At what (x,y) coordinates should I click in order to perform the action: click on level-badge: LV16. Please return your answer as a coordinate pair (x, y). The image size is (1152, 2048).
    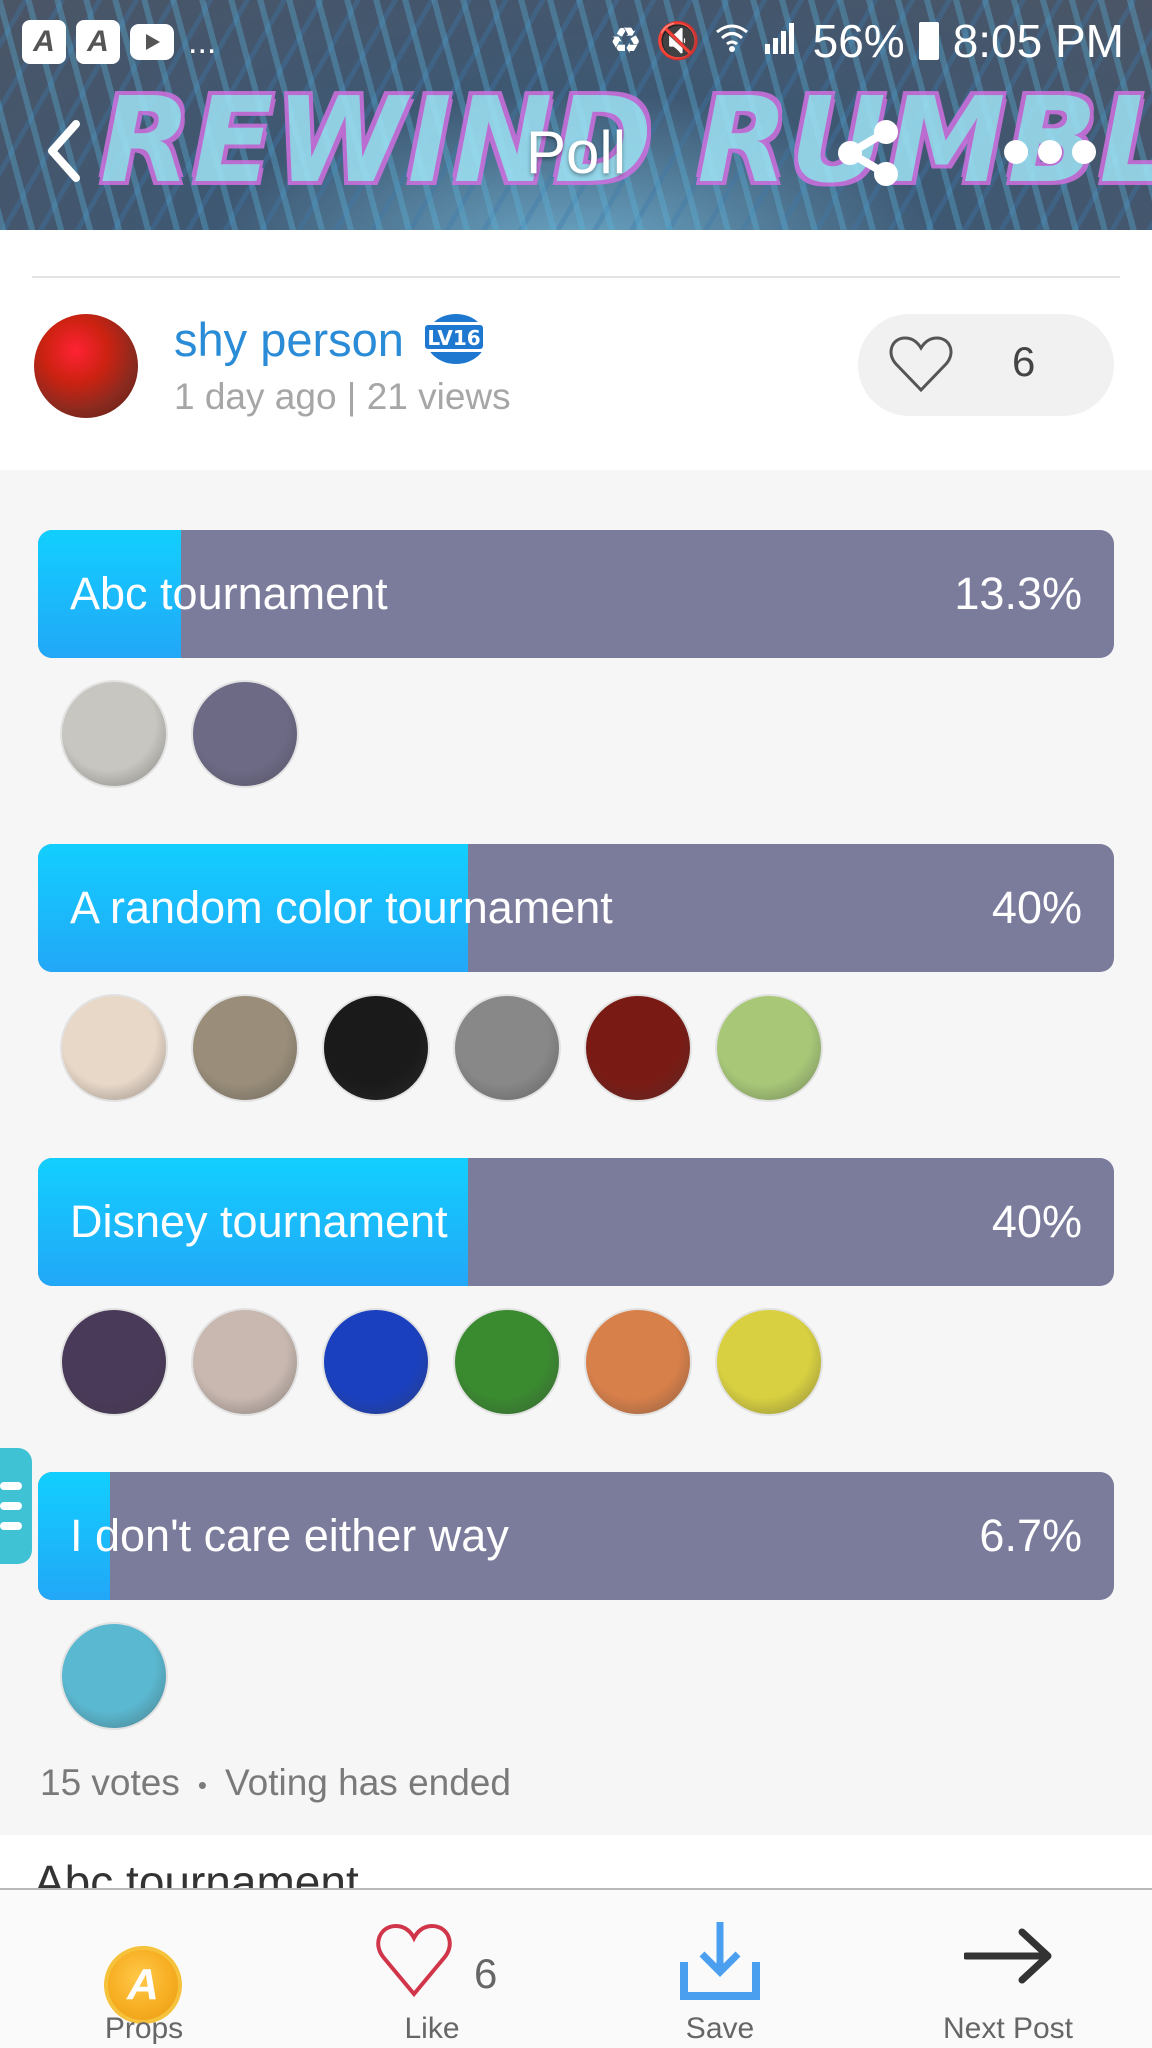
    Looking at the image, I should click on (454, 339).